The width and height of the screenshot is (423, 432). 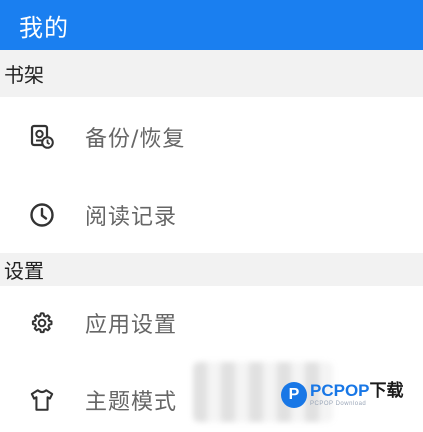 I want to click on menu-item-label: 备份/恢复, so click(x=135, y=139).